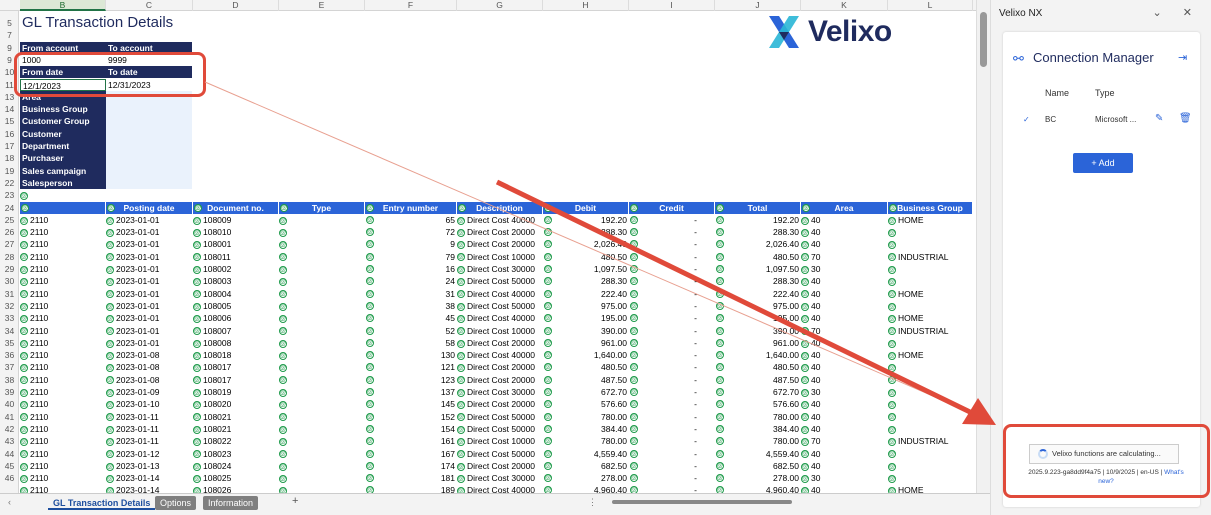 This screenshot has height=515, width=1211. I want to click on table-header: @ Debit, so click(585, 207).